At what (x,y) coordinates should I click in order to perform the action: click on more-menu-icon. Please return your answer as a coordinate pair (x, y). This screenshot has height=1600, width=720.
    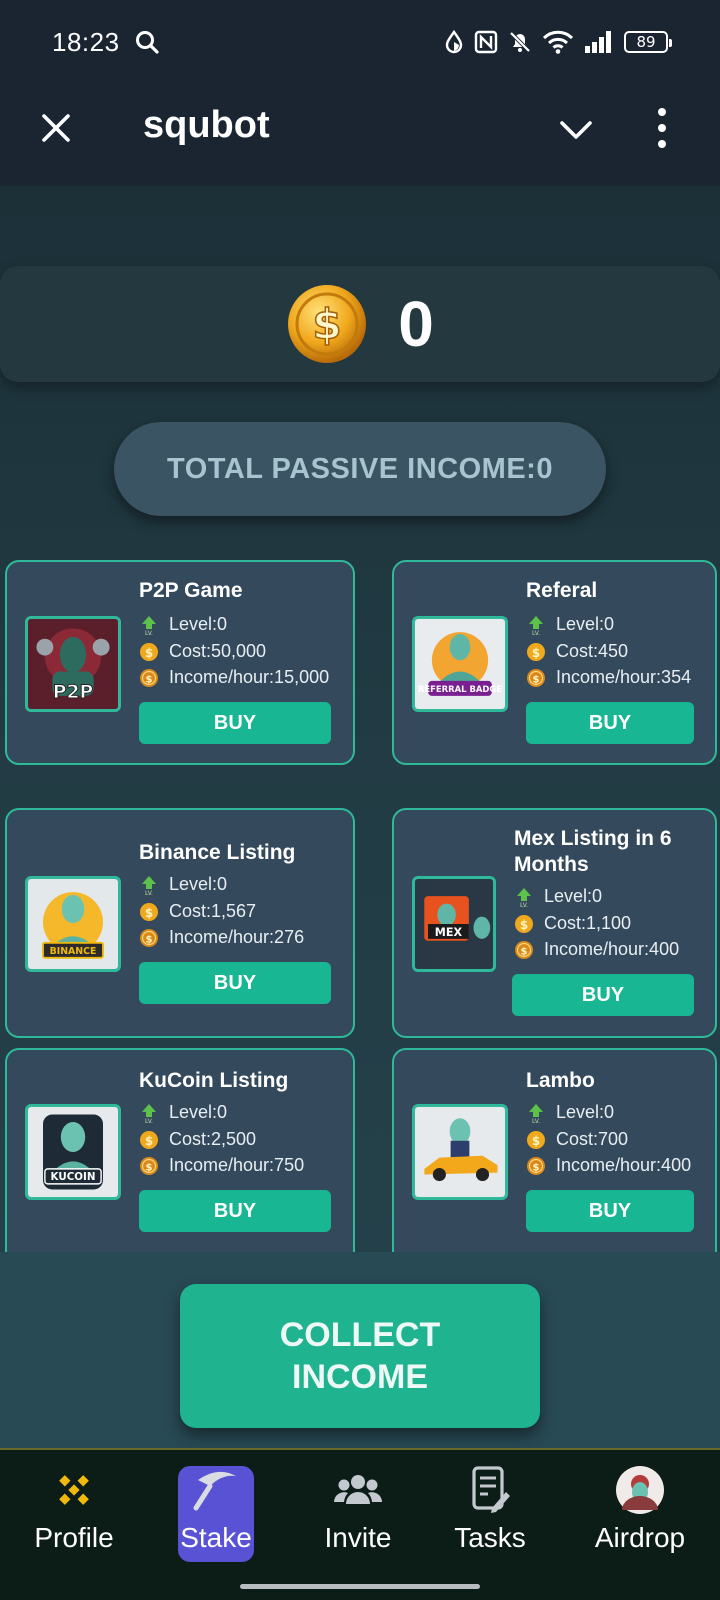
    Looking at the image, I should click on (662, 128).